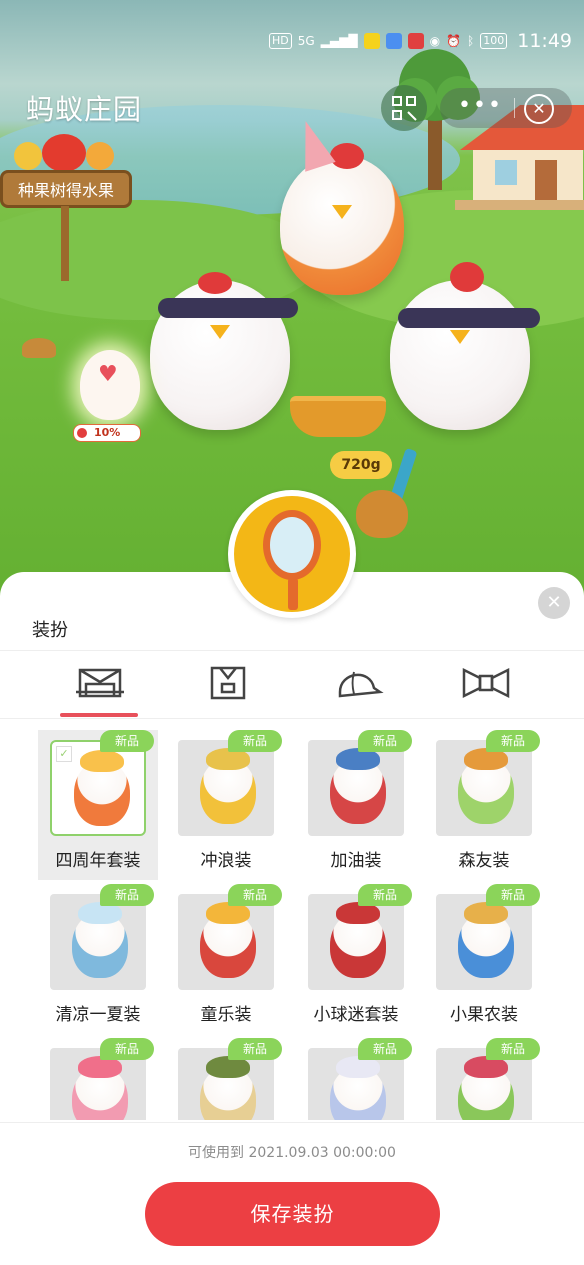  I want to click on outfit-label: 清凉一夏装, so click(98, 1015).